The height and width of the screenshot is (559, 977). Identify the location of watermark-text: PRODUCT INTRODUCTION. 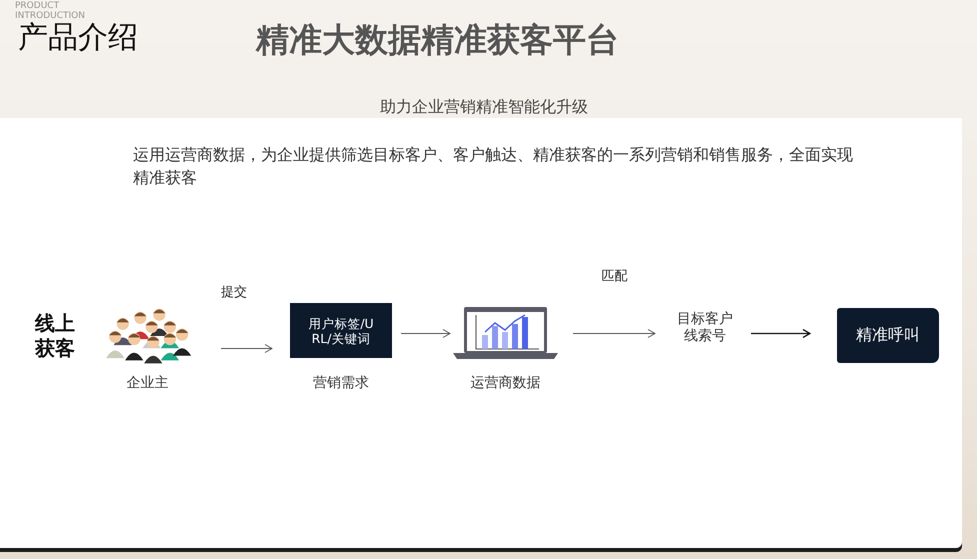
(50, 11).